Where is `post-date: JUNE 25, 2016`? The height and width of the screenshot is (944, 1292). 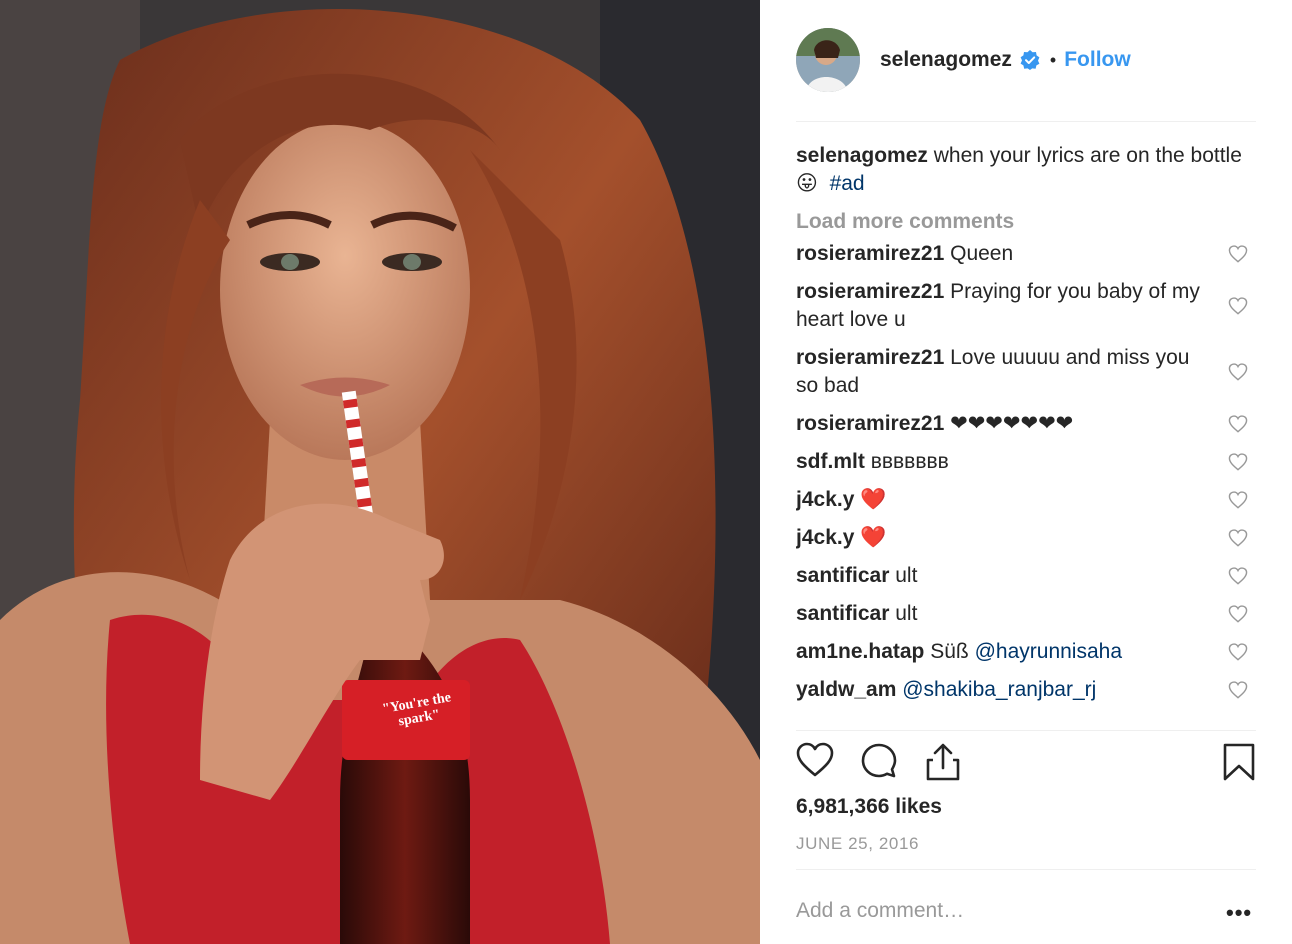 post-date: JUNE 25, 2016 is located at coordinates (857, 844).